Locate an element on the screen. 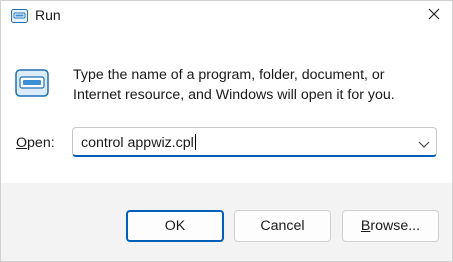 This screenshot has height=262, width=453. open-label-rest: pen: is located at coordinates (41, 143).